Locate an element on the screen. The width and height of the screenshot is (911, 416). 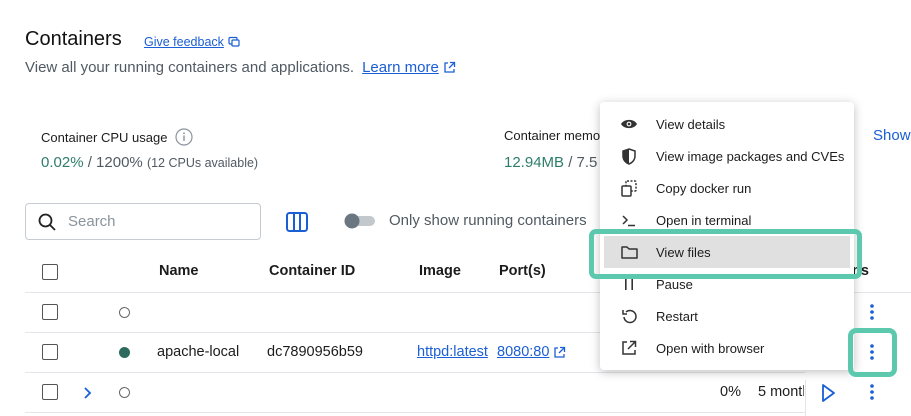
search-icon is located at coordinates (47, 222).